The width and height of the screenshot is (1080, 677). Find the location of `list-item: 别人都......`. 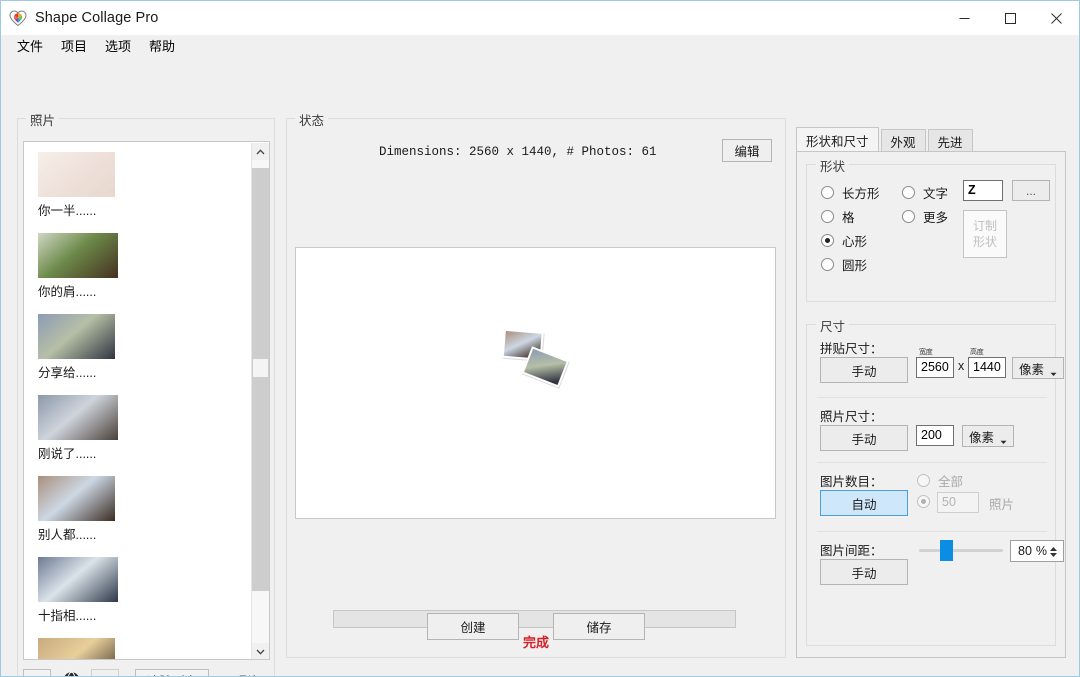

list-item: 别人都...... is located at coordinates (86, 509).